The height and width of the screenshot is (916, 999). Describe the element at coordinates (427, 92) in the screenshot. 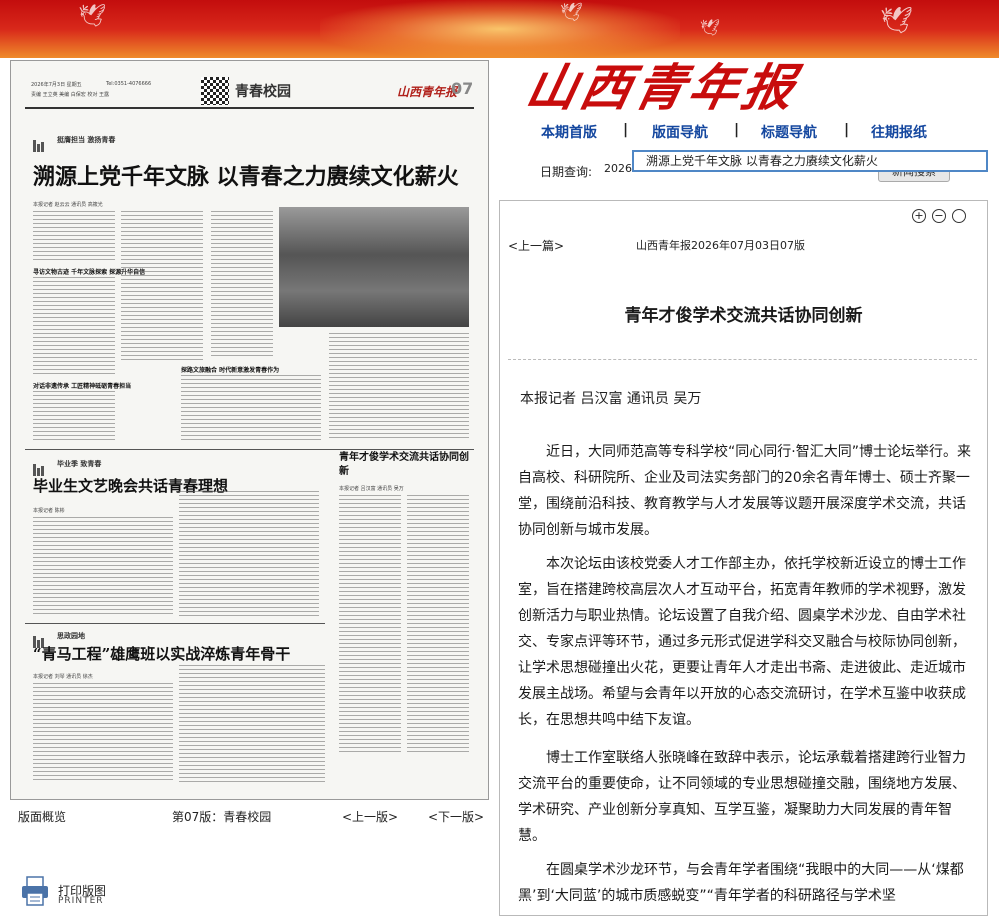

I see `paper-logo: 山西青年报` at that location.